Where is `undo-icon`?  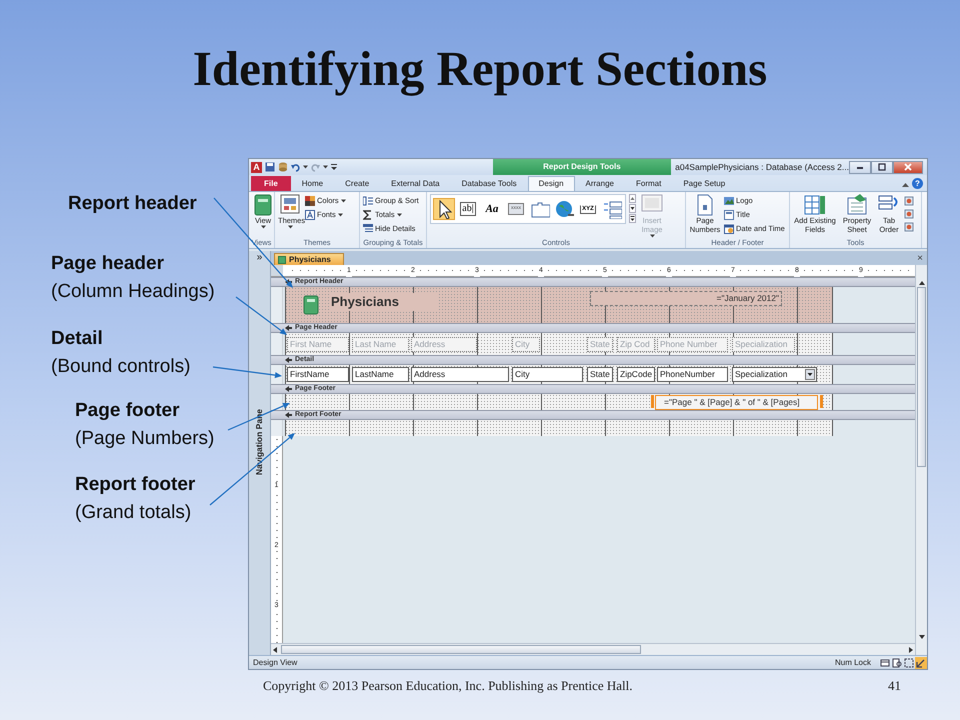 undo-icon is located at coordinates (295, 167).